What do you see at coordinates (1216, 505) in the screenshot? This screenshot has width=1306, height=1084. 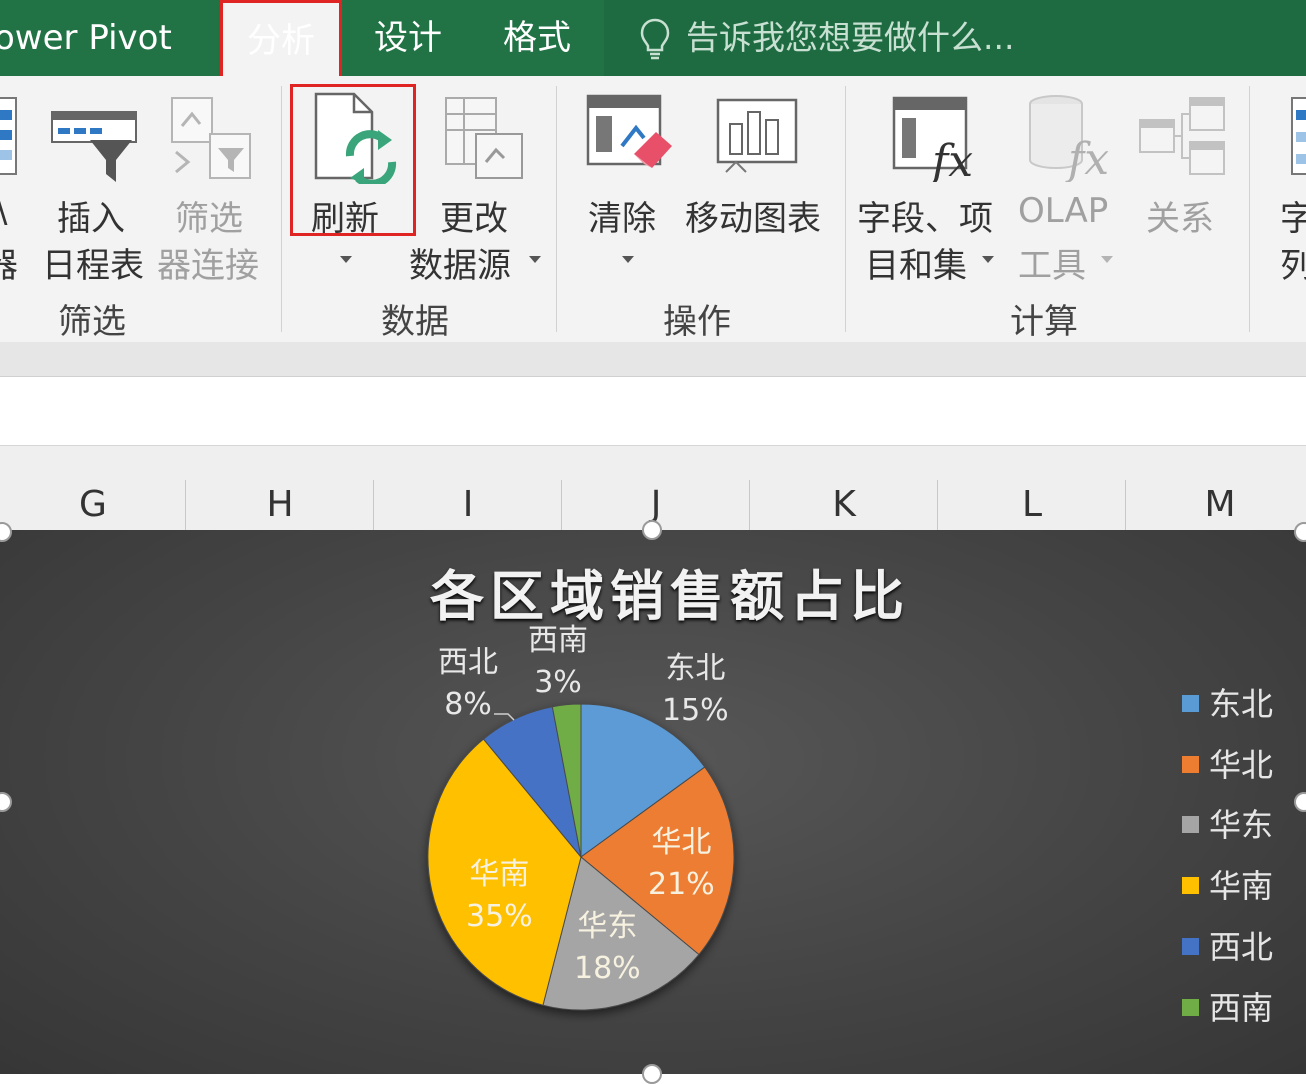 I see `column-header: M` at bounding box center [1216, 505].